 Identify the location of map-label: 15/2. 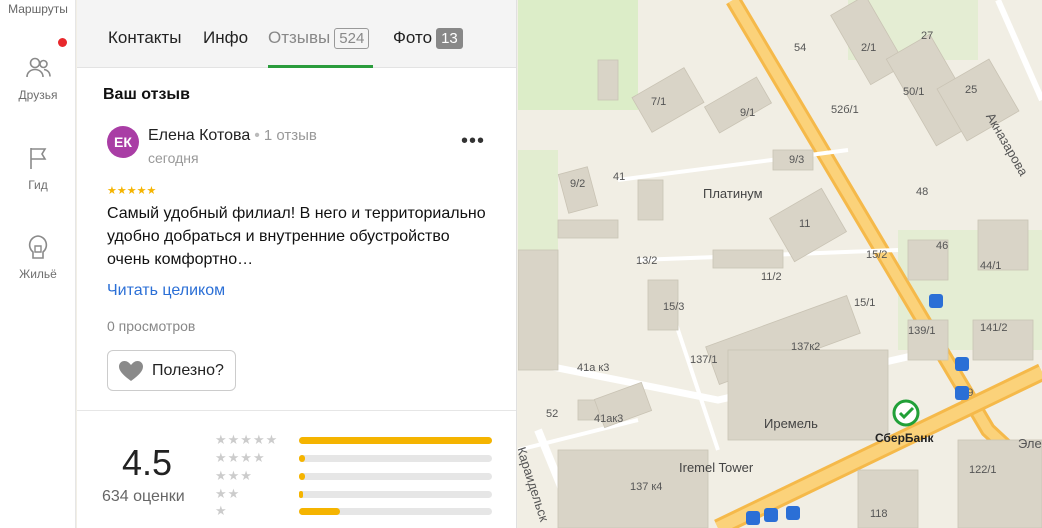
(877, 255).